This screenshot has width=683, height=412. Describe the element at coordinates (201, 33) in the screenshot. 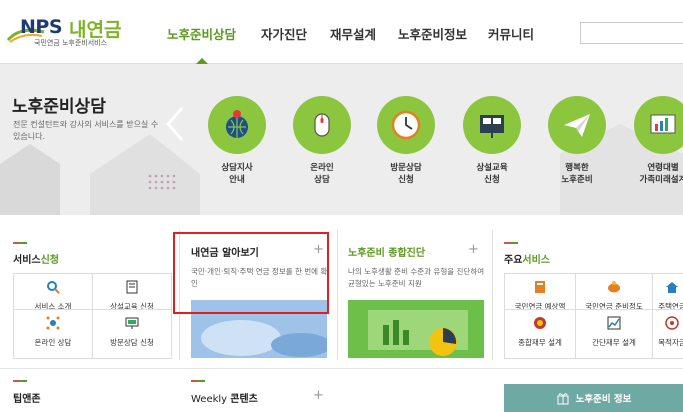

I see `nav-item-consulting: 노후준비상담` at that location.